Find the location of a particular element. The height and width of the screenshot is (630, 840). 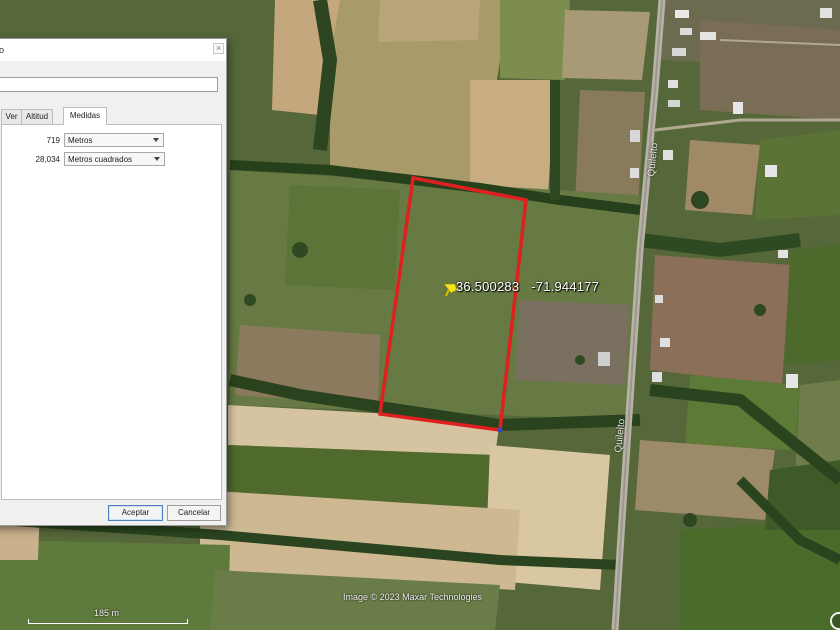

coordinate-longitude: -71.944177 is located at coordinates (565, 286).